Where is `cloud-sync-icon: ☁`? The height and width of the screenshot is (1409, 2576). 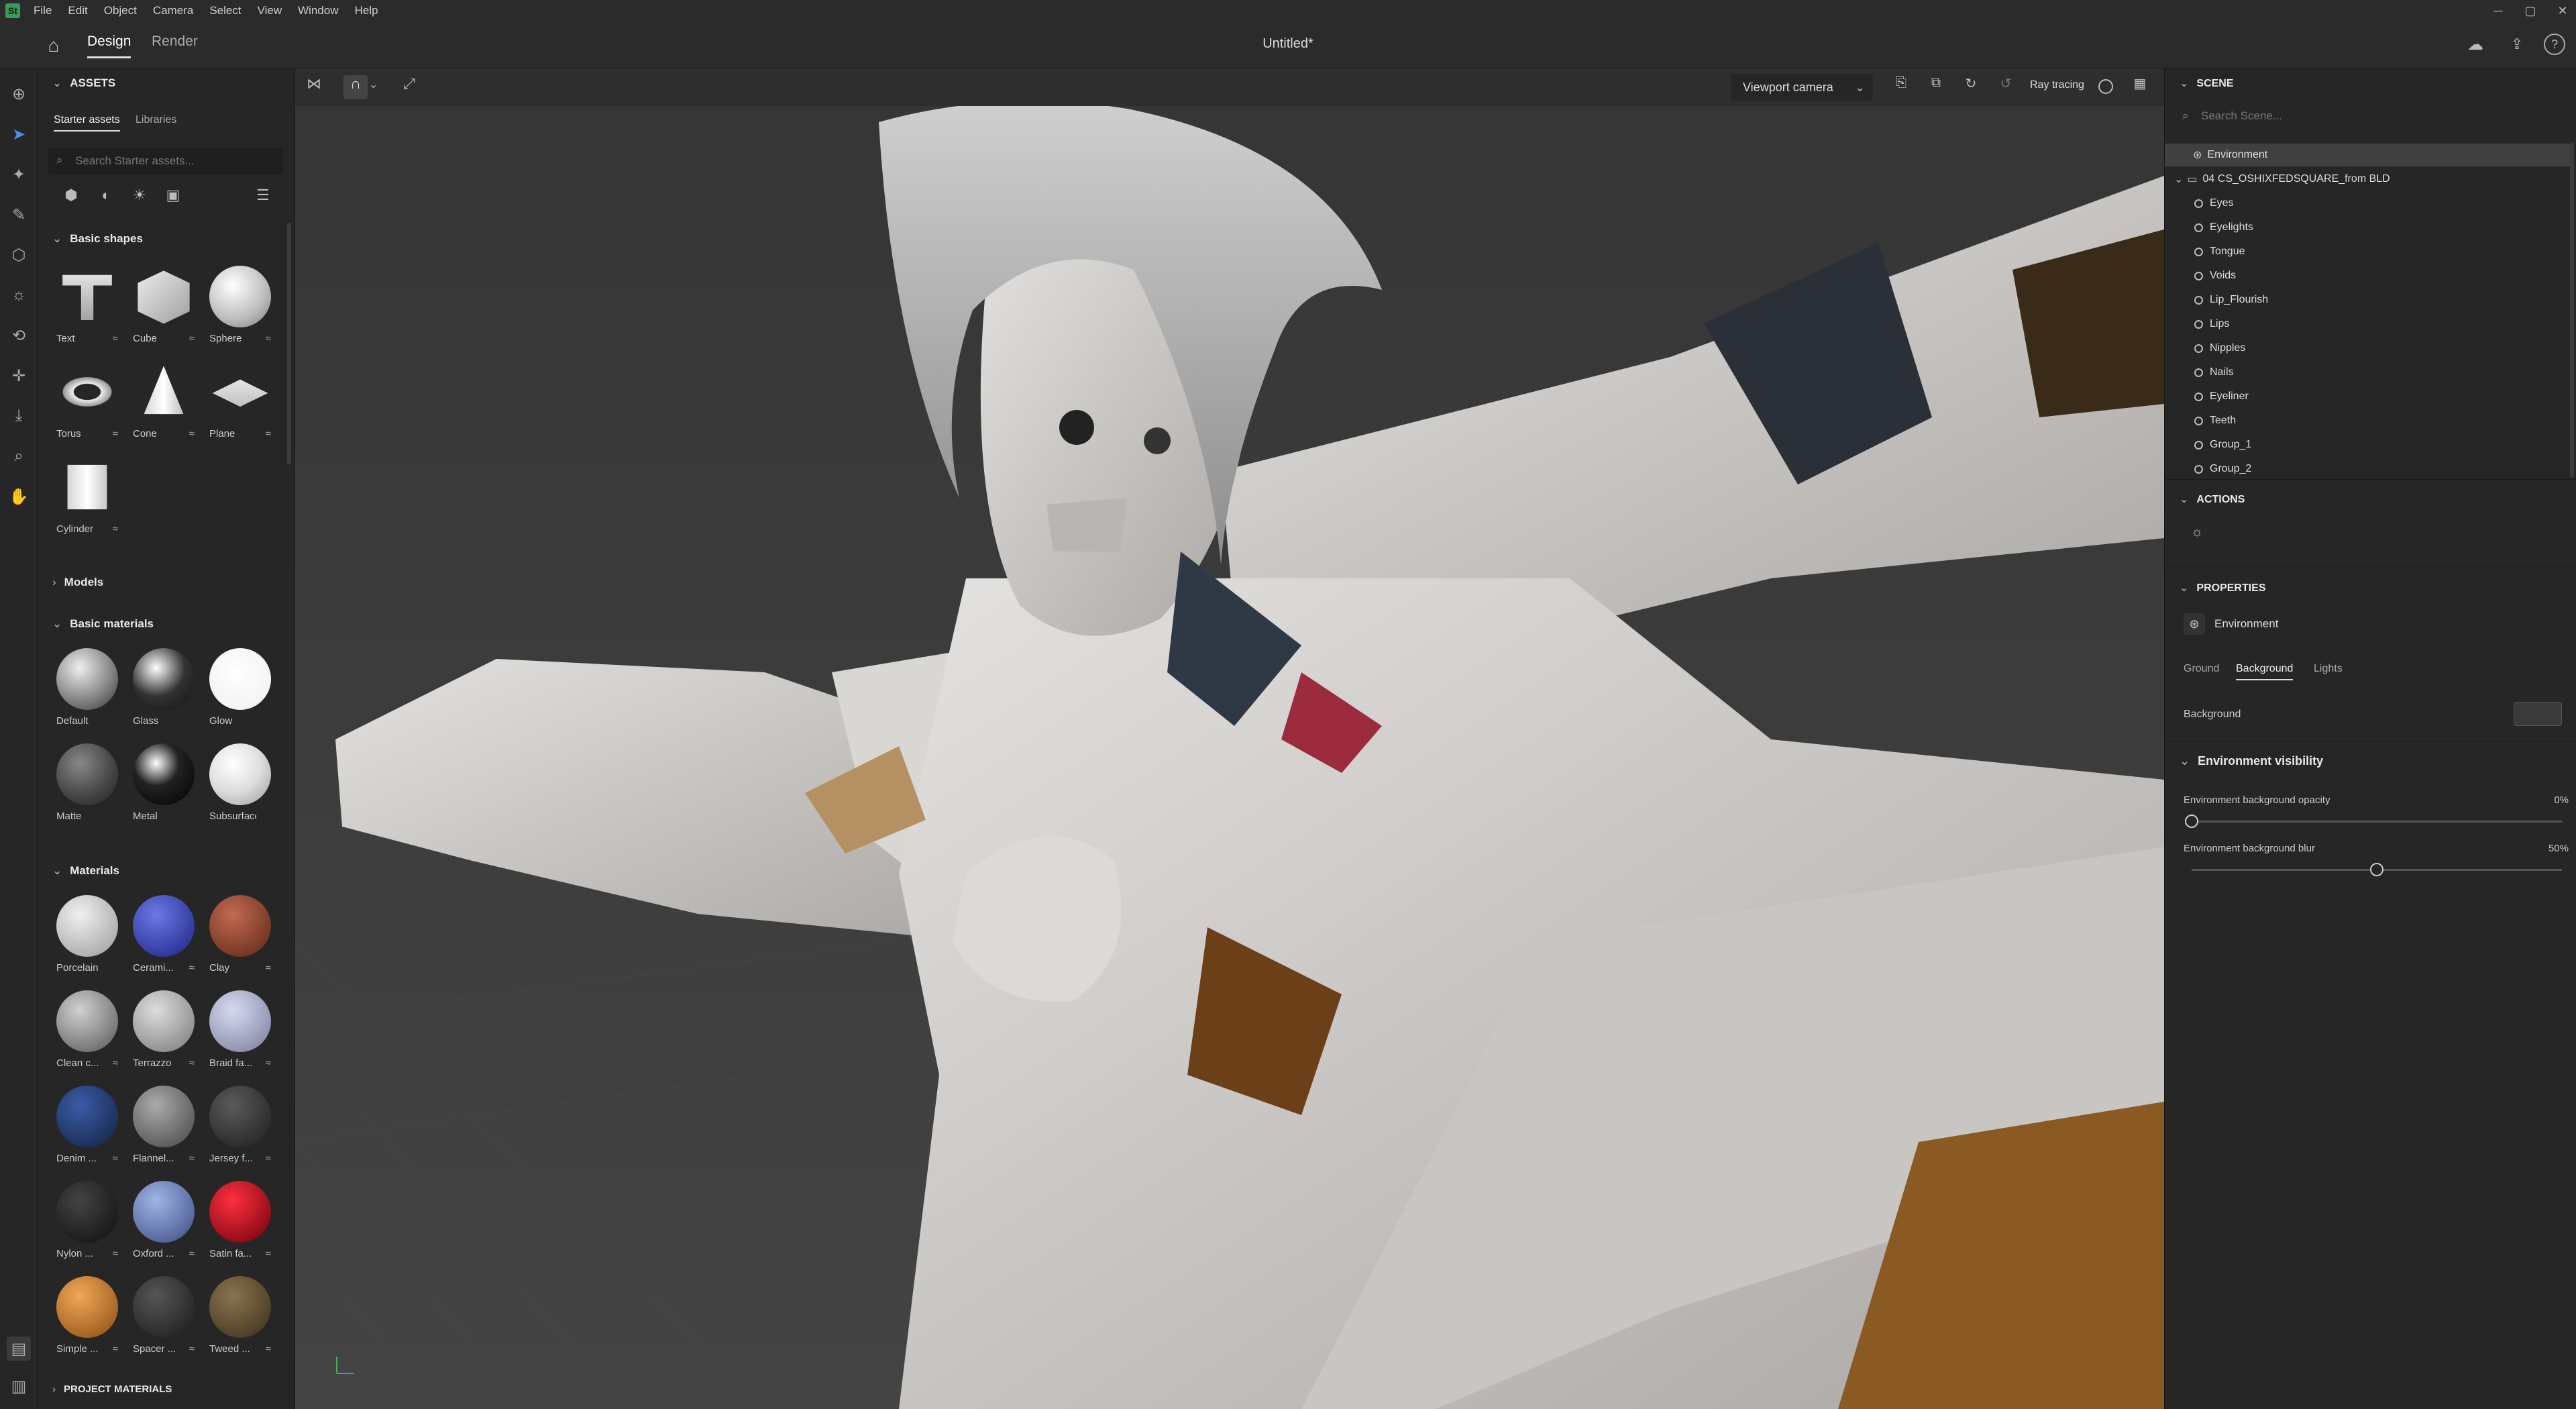
cloud-sync-icon: ☁ is located at coordinates (2475, 44).